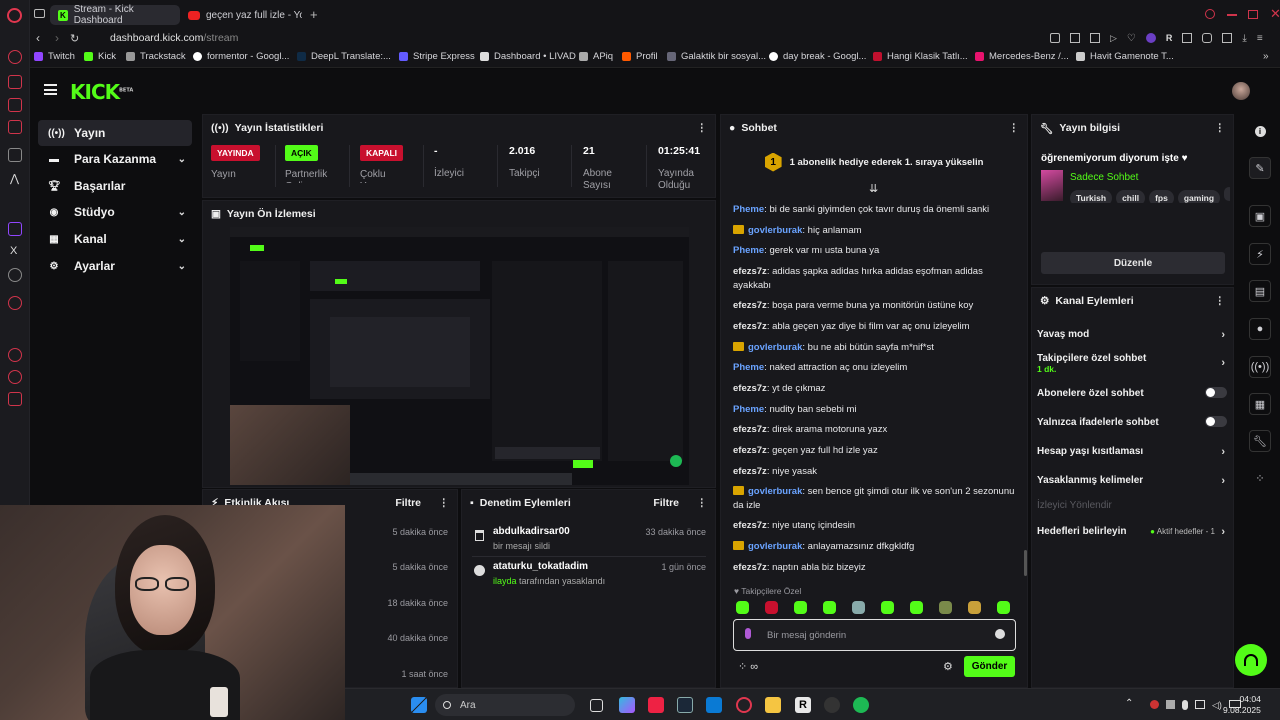 The height and width of the screenshot is (720, 1280). Describe the element at coordinates (1216, 421) in the screenshot. I see `emotes-only-toggle` at that location.